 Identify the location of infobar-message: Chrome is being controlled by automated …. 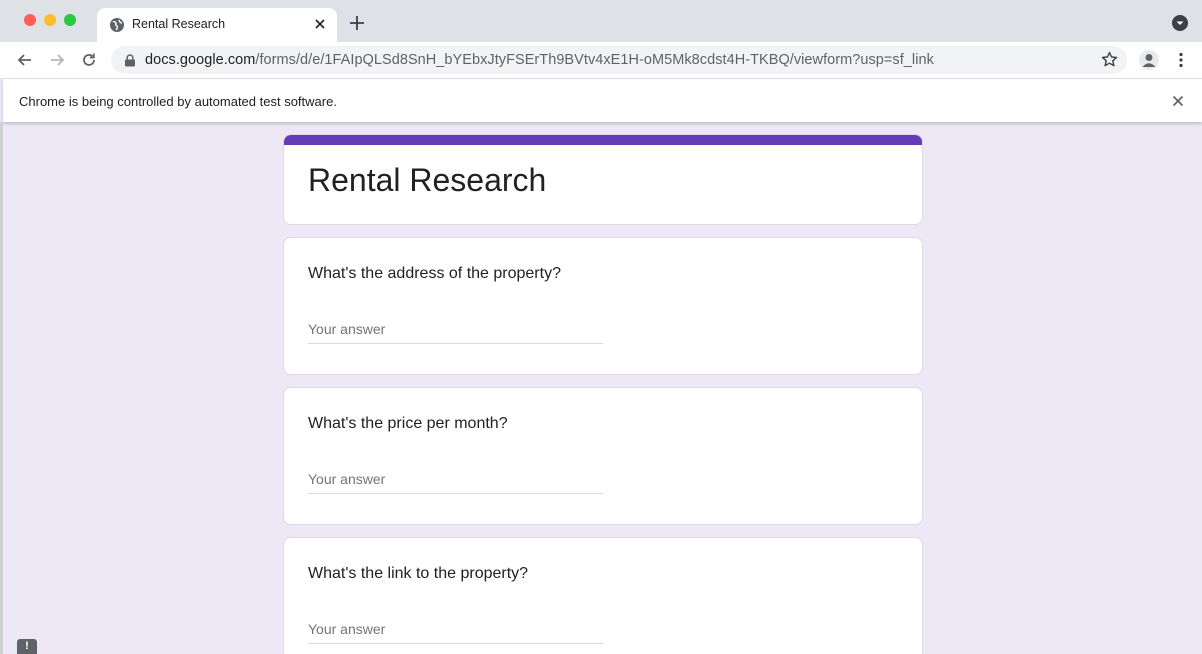
(178, 101).